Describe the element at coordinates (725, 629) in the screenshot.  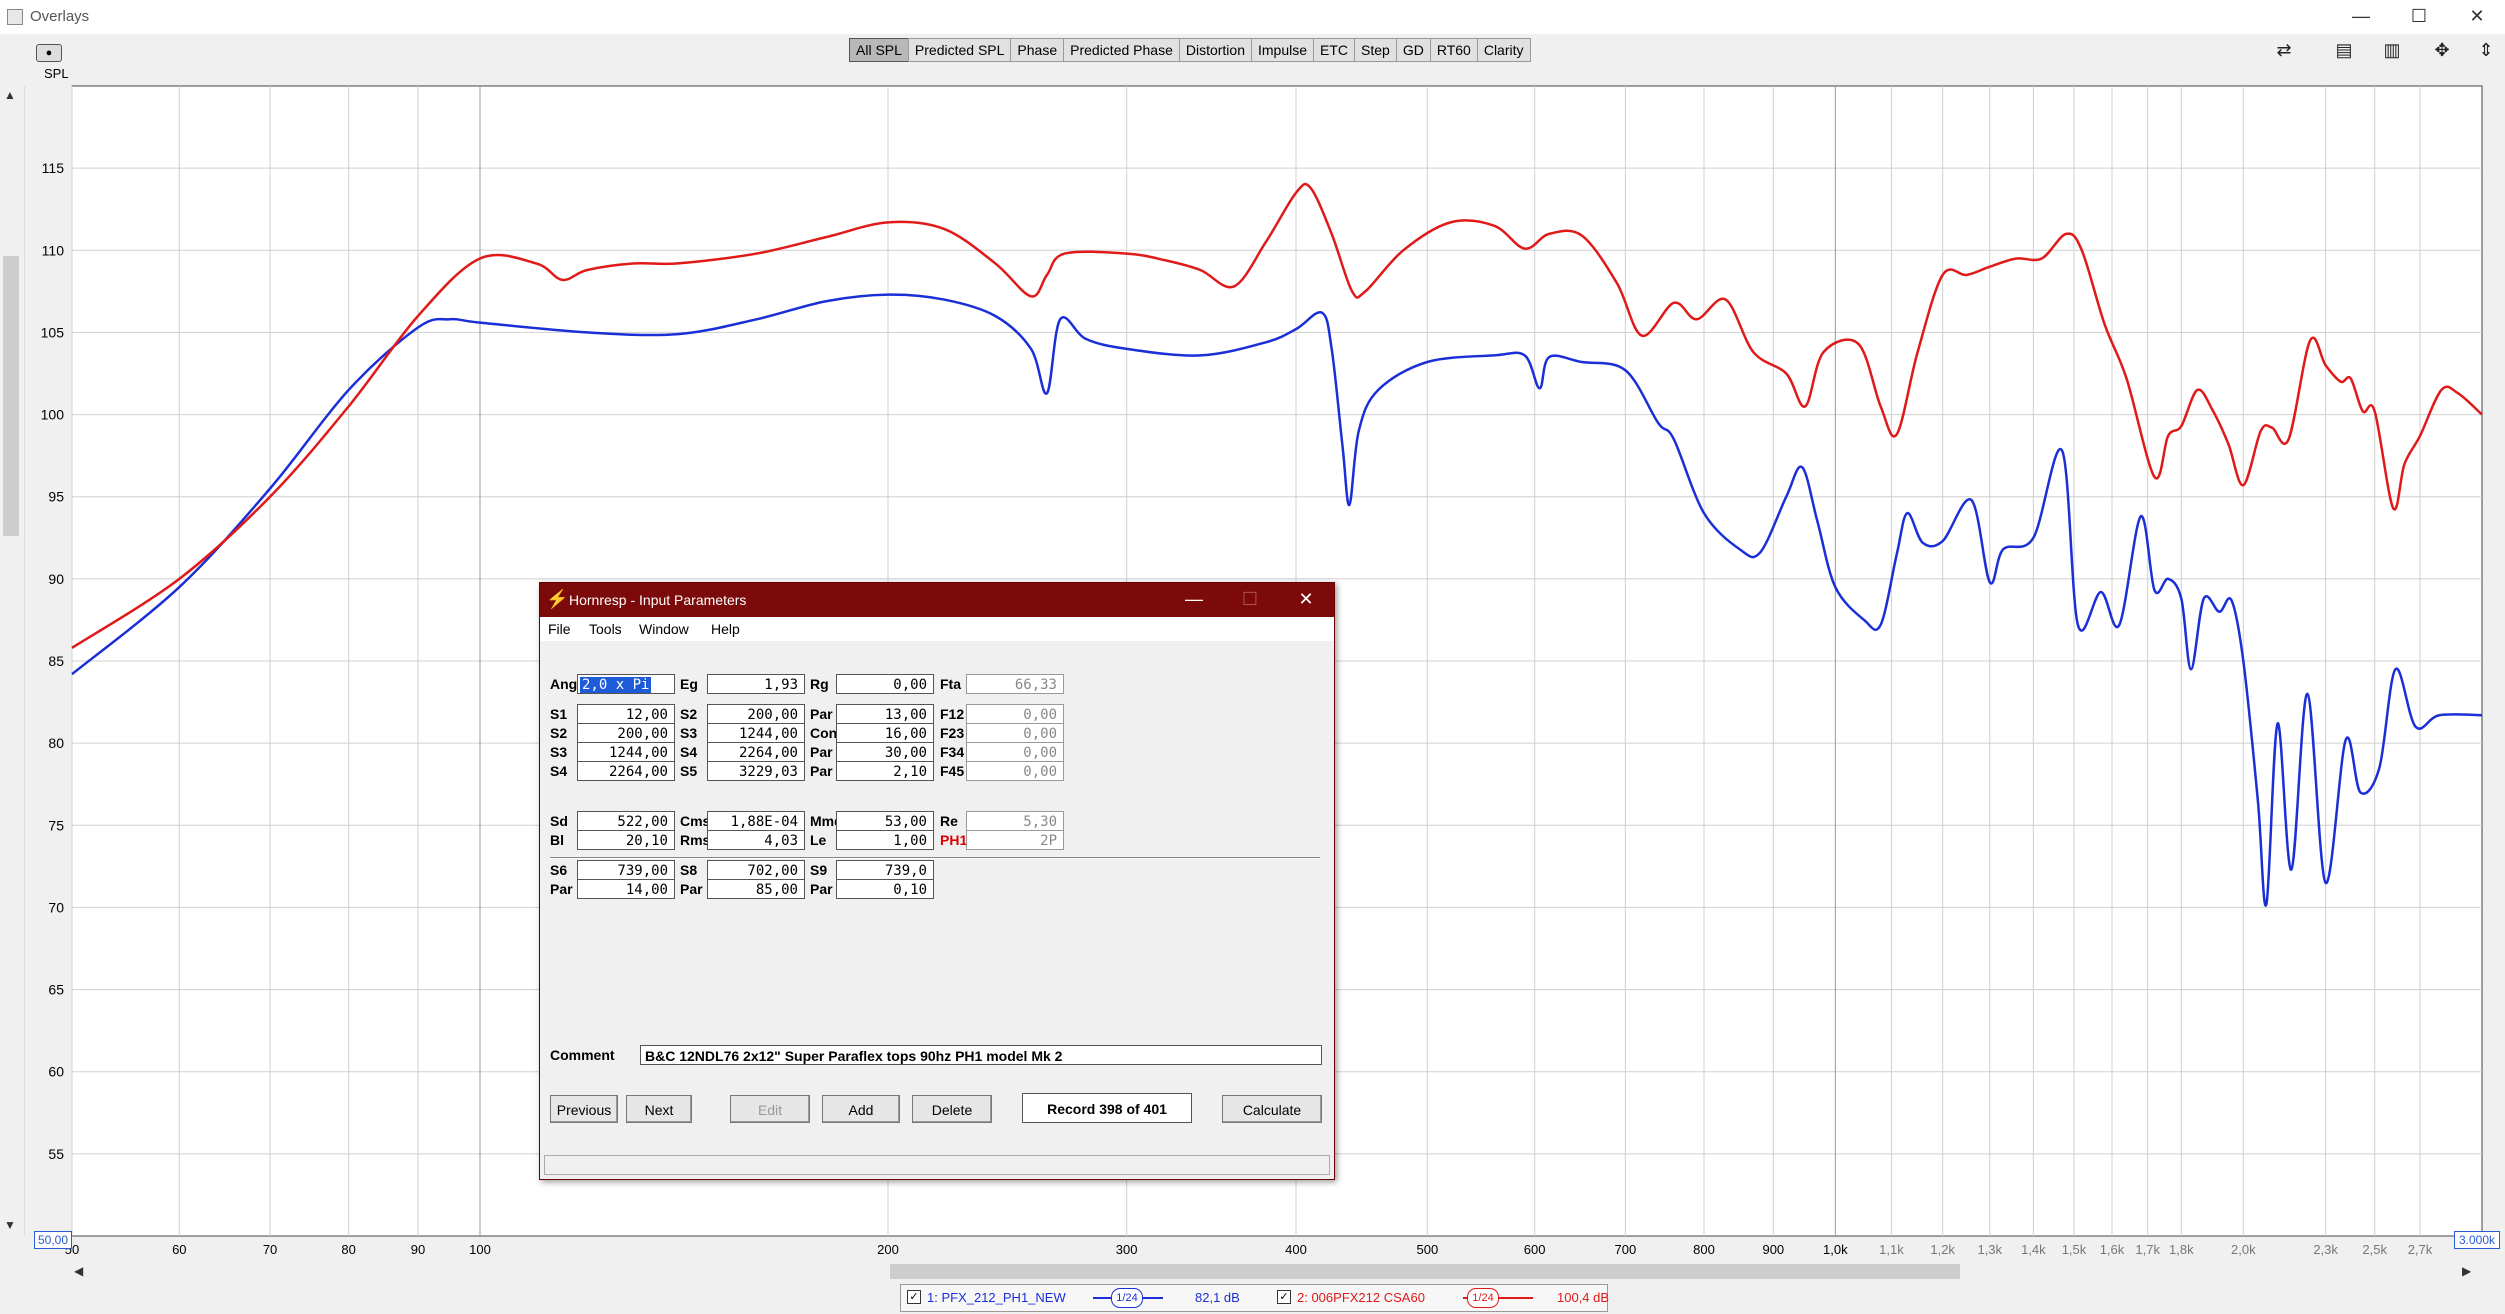
I see `menu-help: Help` at that location.